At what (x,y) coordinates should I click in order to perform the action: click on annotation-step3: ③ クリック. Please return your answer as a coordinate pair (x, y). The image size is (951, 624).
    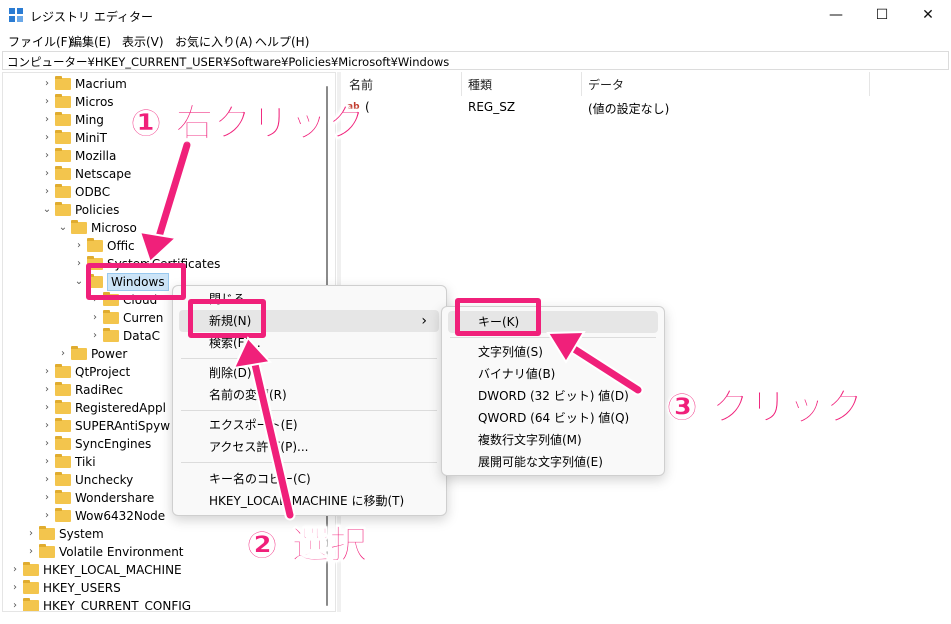
    Looking at the image, I should click on (764, 407).